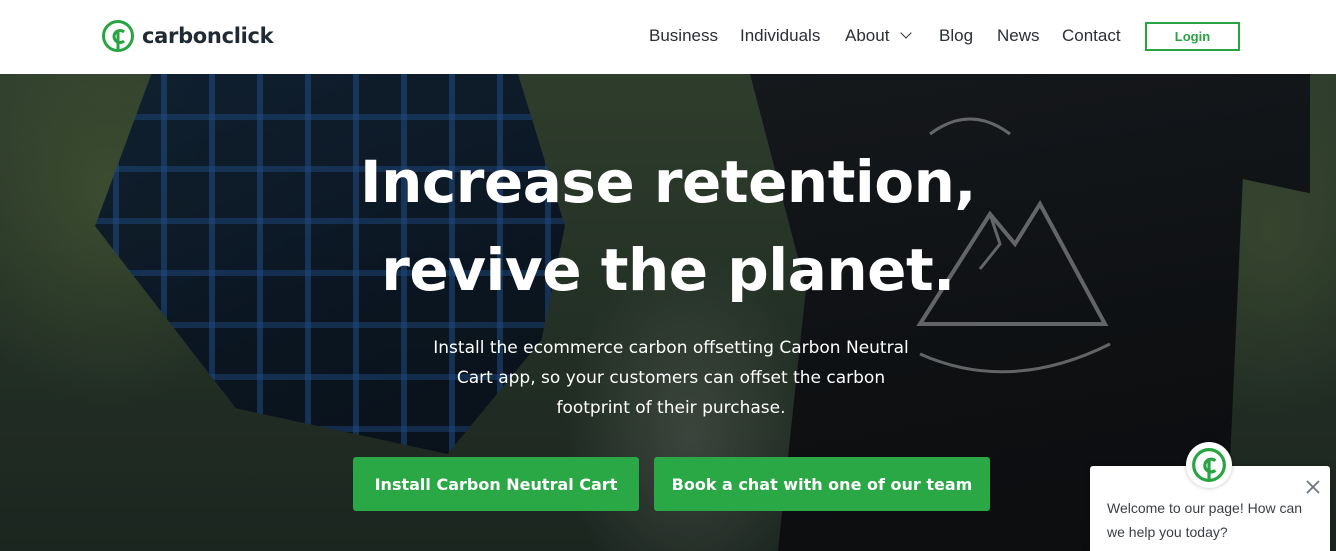 The width and height of the screenshot is (1336, 551). I want to click on nav-item-individuals: Individuals, so click(780, 36).